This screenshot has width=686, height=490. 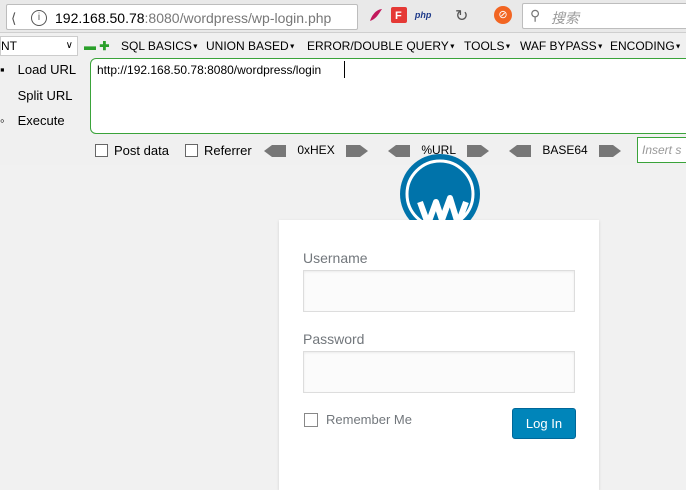 I want to click on search-placeholder: 搜索, so click(x=565, y=18).